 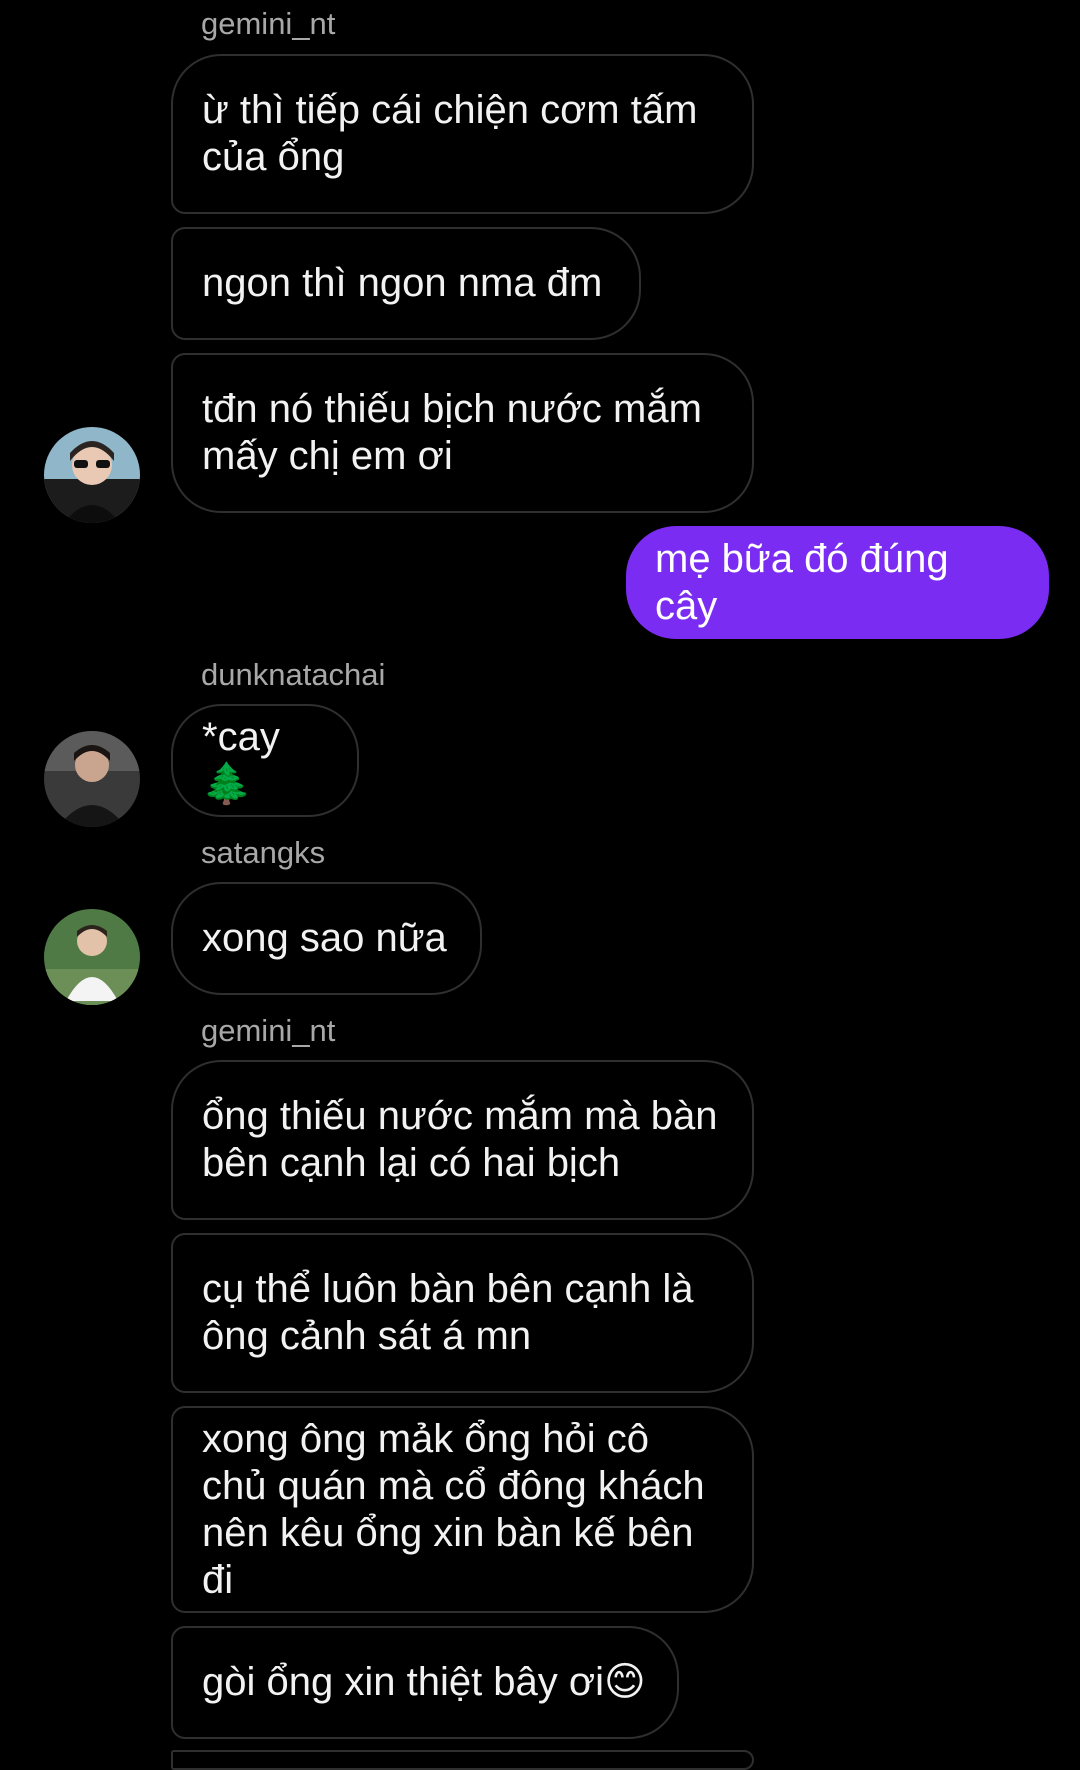 What do you see at coordinates (458, 432) in the screenshot?
I see `message-text: tđn nó thiếu bịch nước mắm mấy chị em ơi` at bounding box center [458, 432].